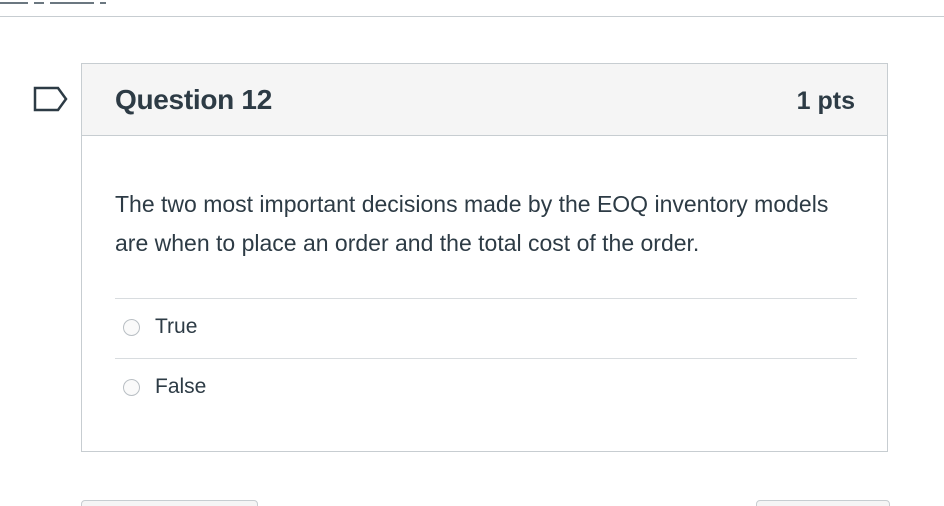 Image resolution: width=944 pixels, height=506 pixels. I want to click on answer-label: False, so click(180, 387).